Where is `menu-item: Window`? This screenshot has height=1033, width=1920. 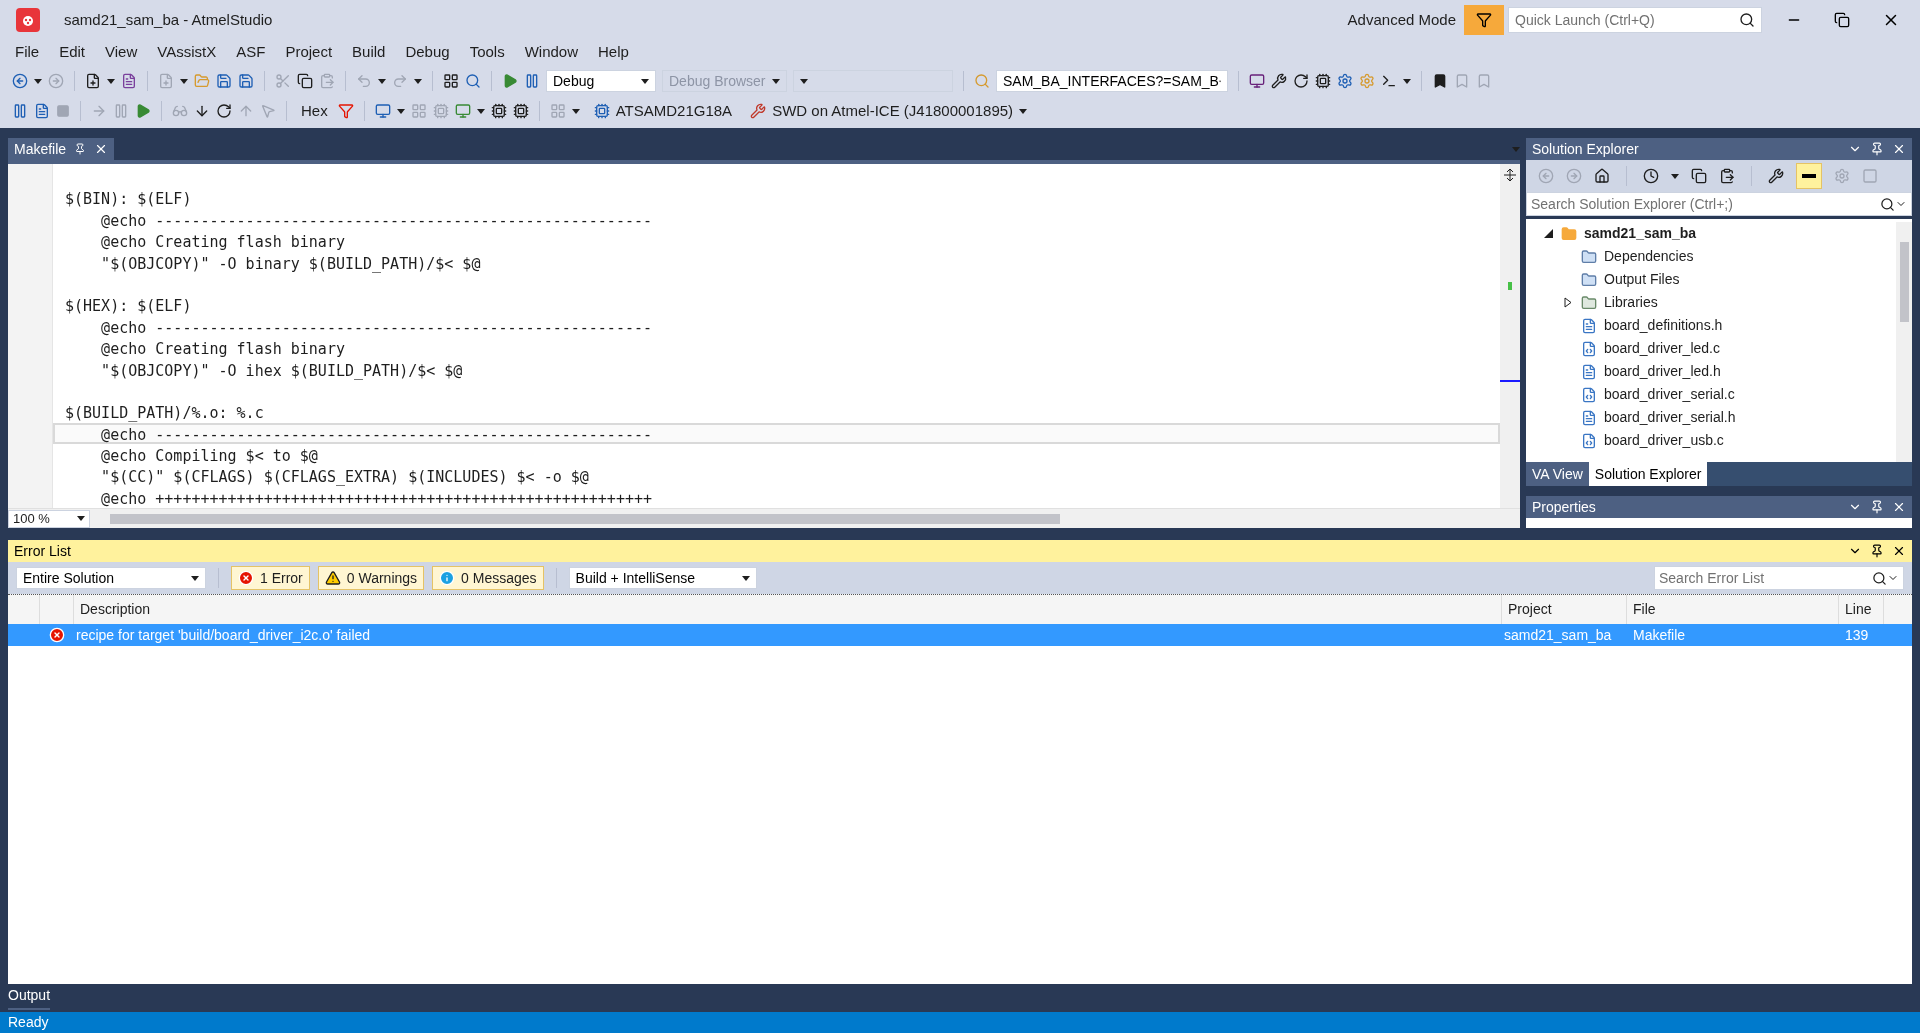
menu-item: Window is located at coordinates (551, 52).